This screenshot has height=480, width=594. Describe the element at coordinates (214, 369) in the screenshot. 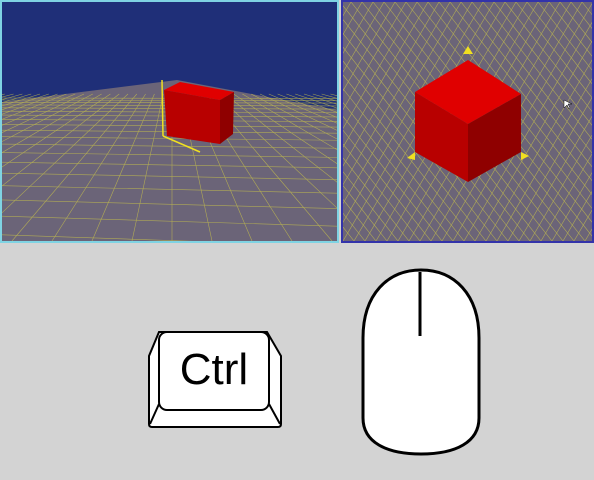

I see `ctrl-key-label: Ctrl` at that location.